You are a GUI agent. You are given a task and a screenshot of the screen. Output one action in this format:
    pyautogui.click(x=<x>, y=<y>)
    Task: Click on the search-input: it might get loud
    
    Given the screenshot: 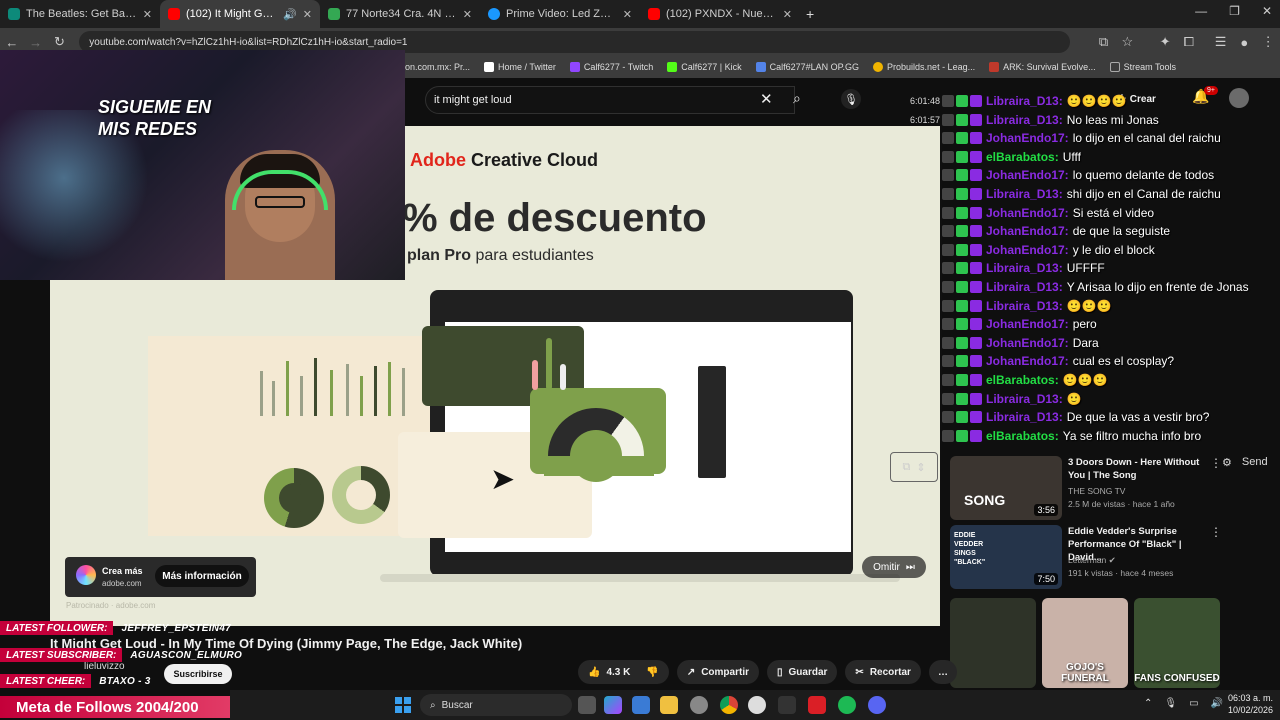 What is the action you would take?
    pyautogui.click(x=610, y=100)
    